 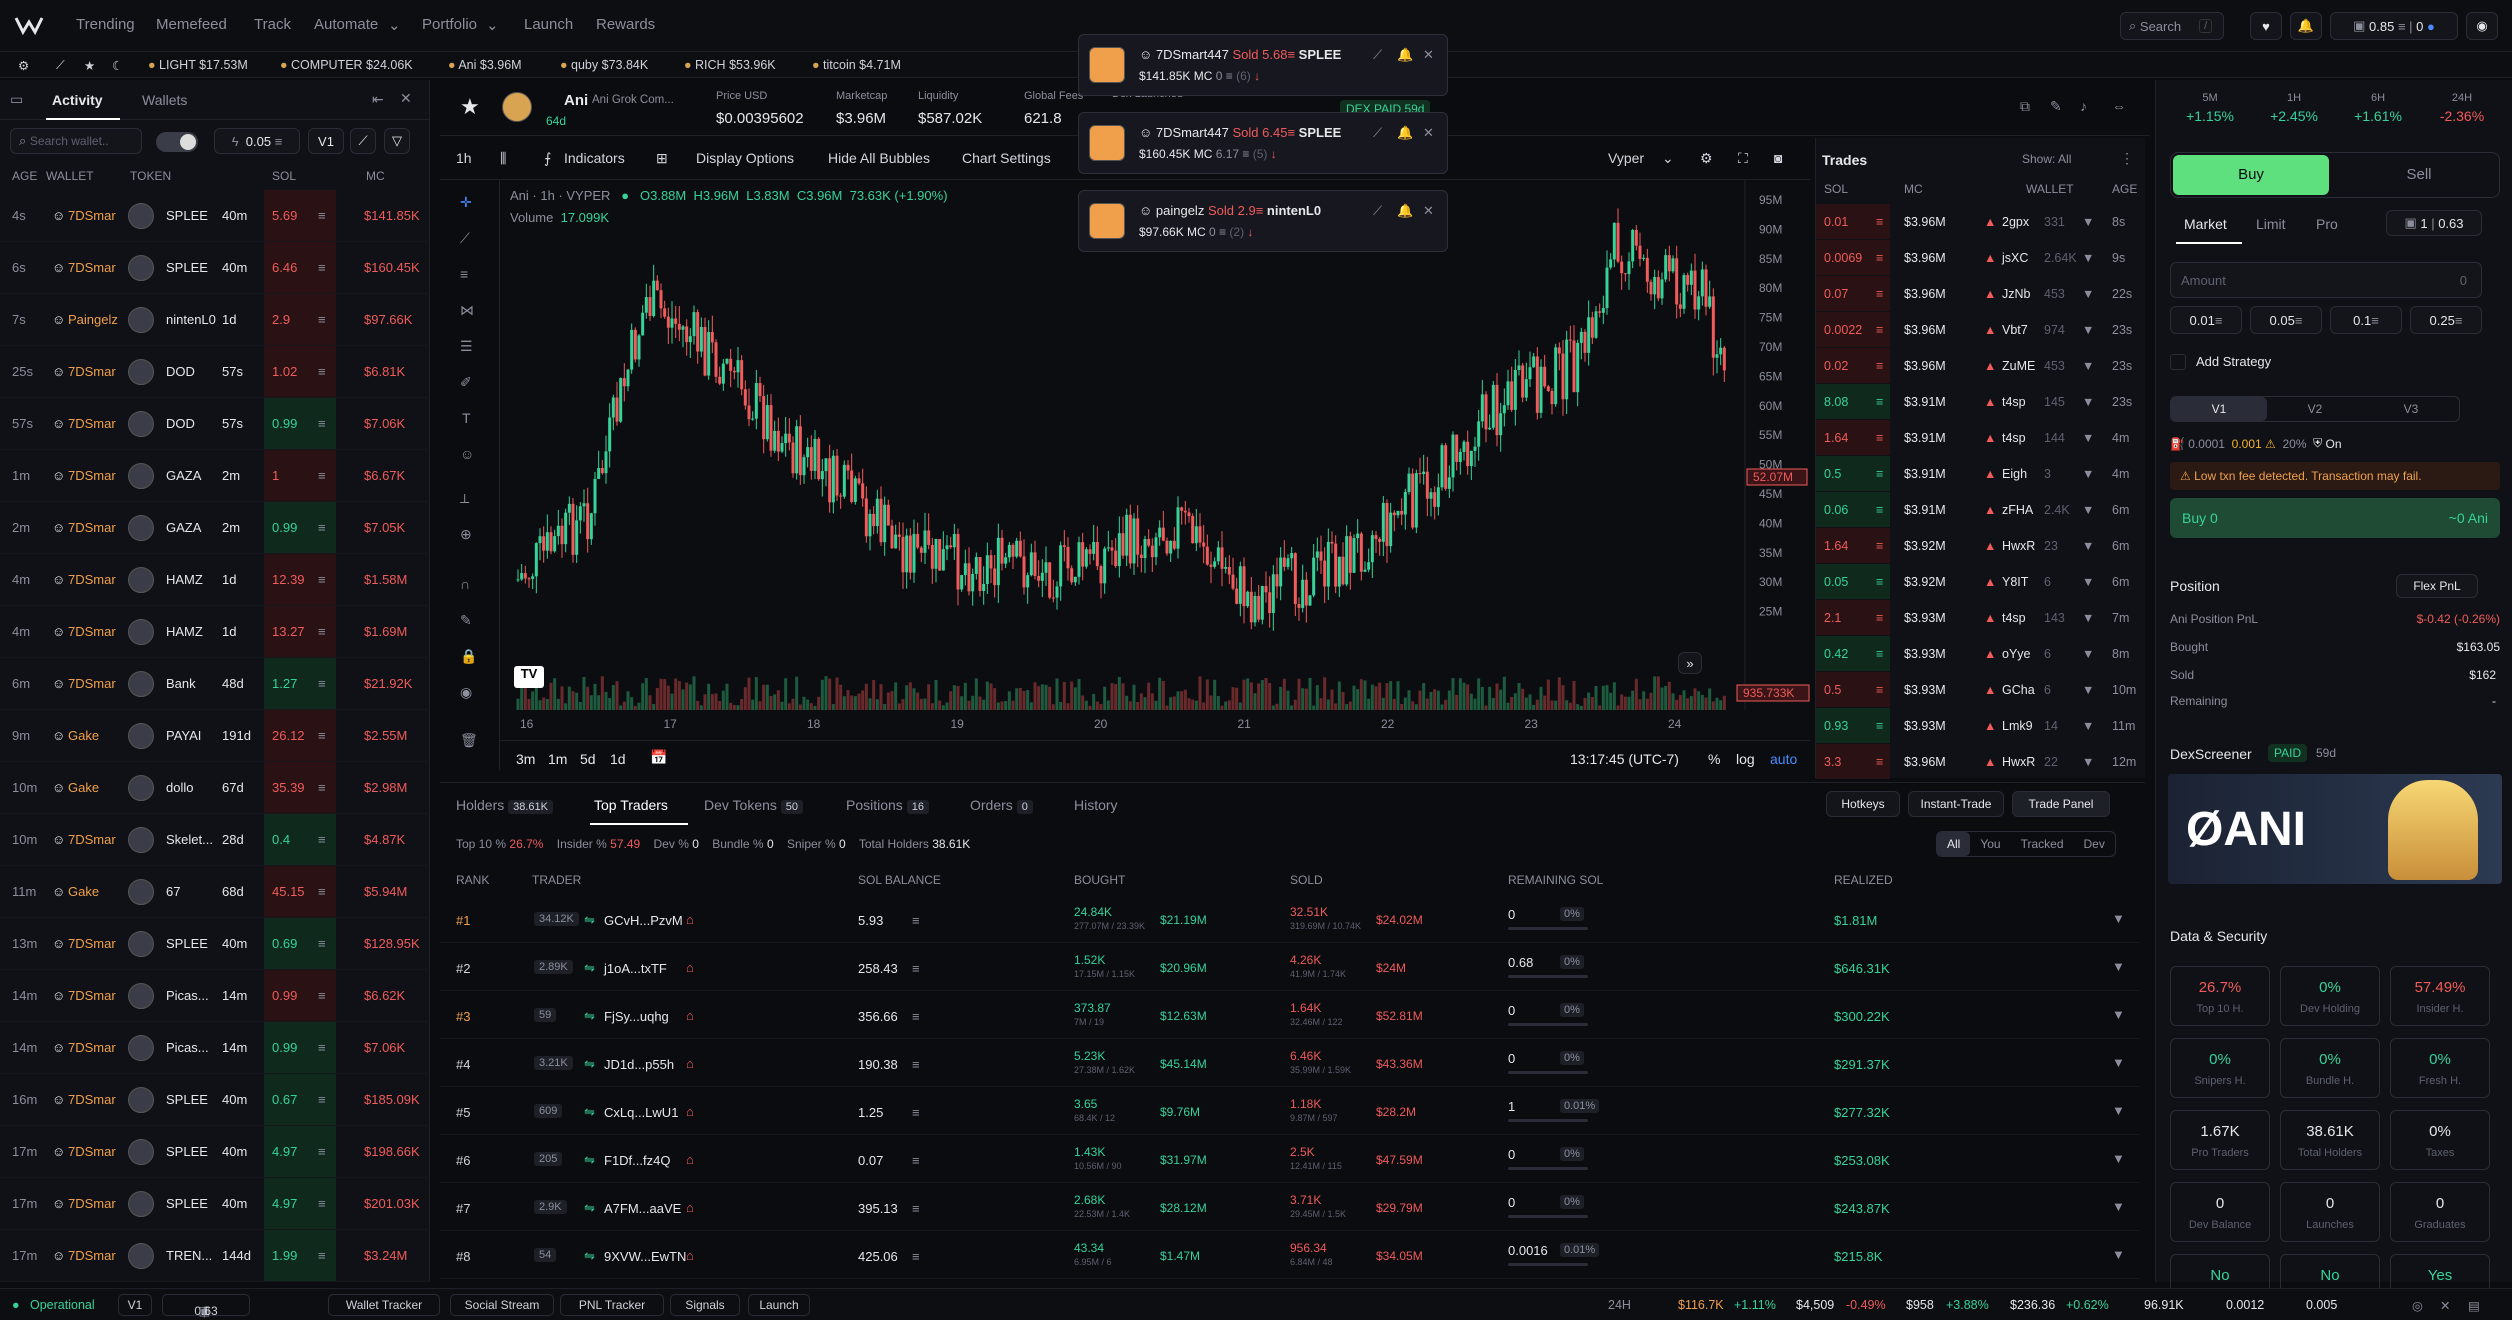 I want to click on activity-row: 4m ☺ 7DSmar HAMZ 1d 12.39 ≡ $1.58M, so click(x=215, y=580).